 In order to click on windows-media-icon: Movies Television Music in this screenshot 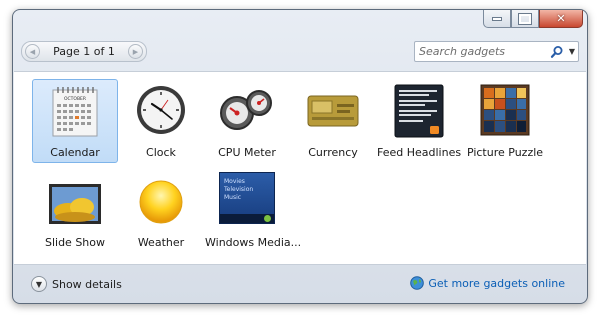, I will do `click(247, 198)`.